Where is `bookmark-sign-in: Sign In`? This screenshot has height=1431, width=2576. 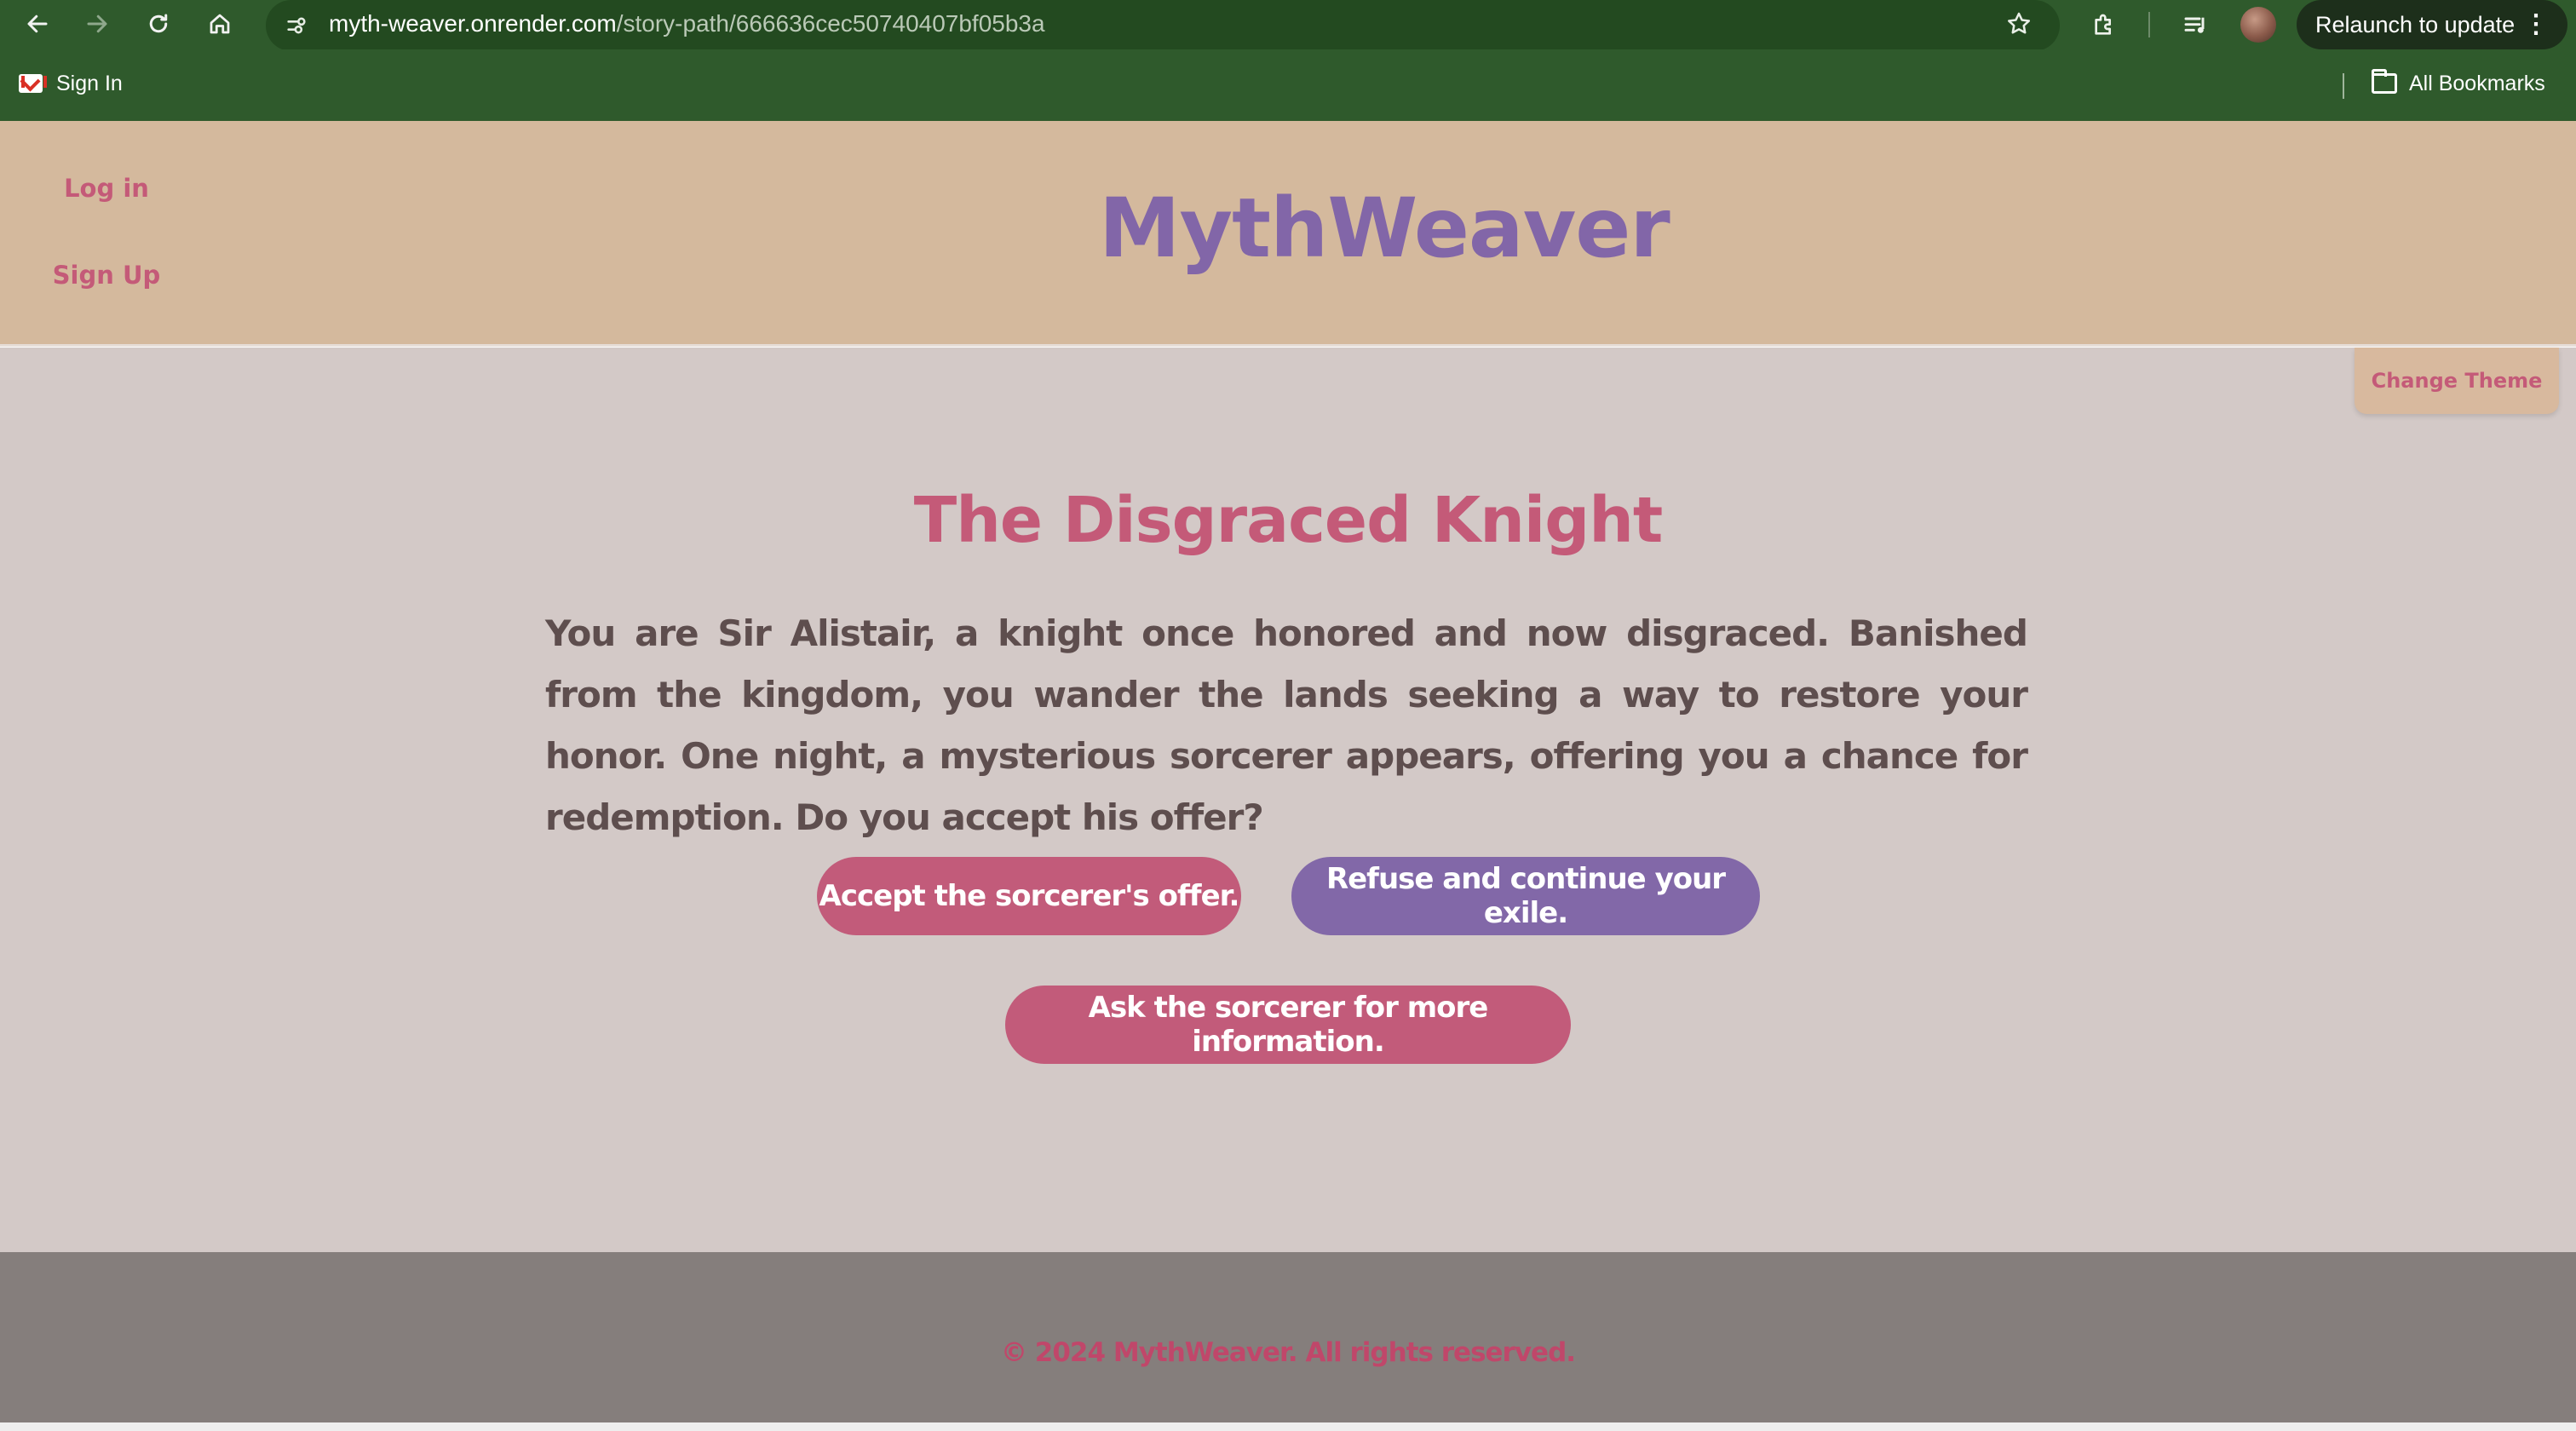 bookmark-sign-in: Sign In is located at coordinates (71, 83).